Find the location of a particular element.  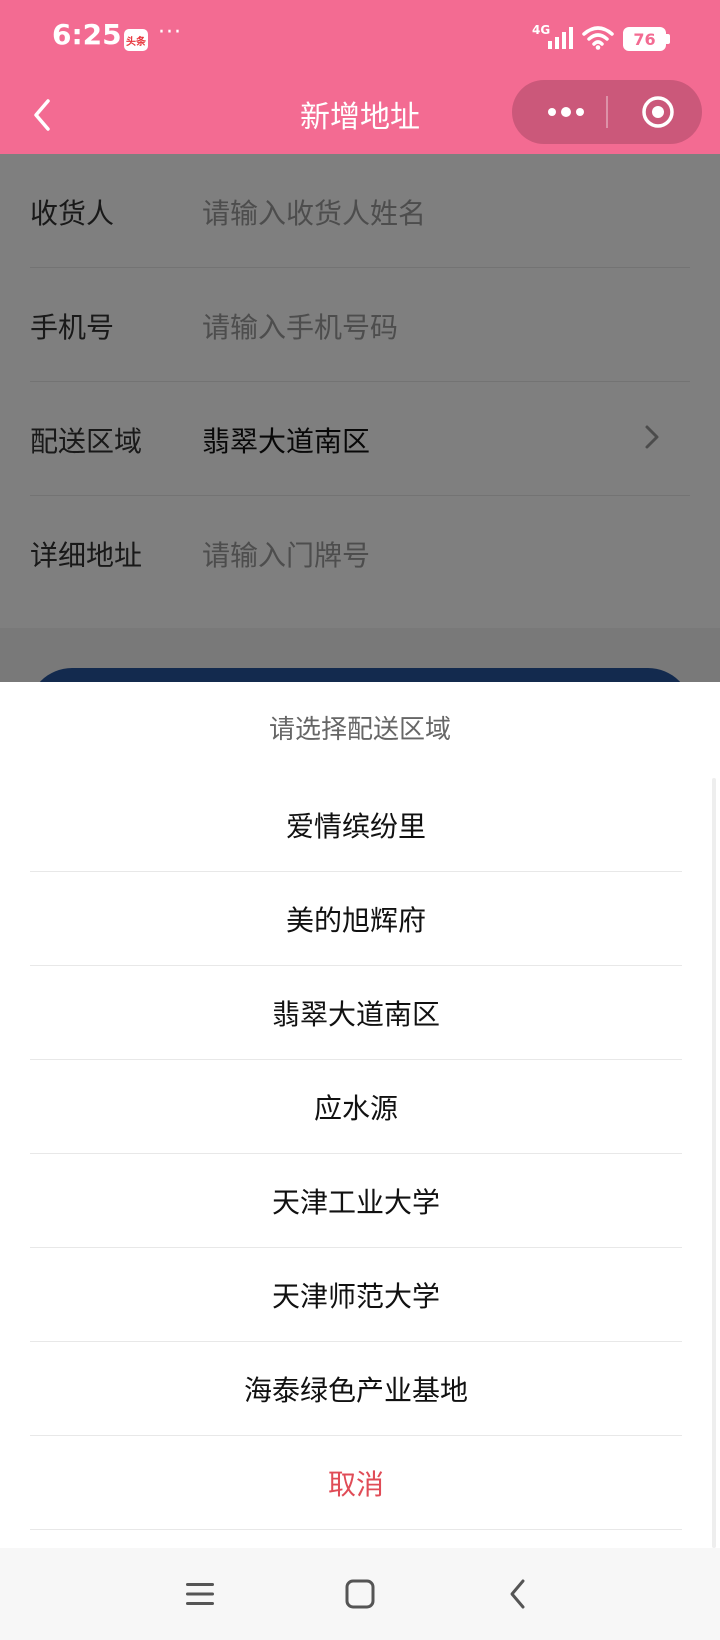

area-option: 天津工业大学 is located at coordinates (356, 1201).